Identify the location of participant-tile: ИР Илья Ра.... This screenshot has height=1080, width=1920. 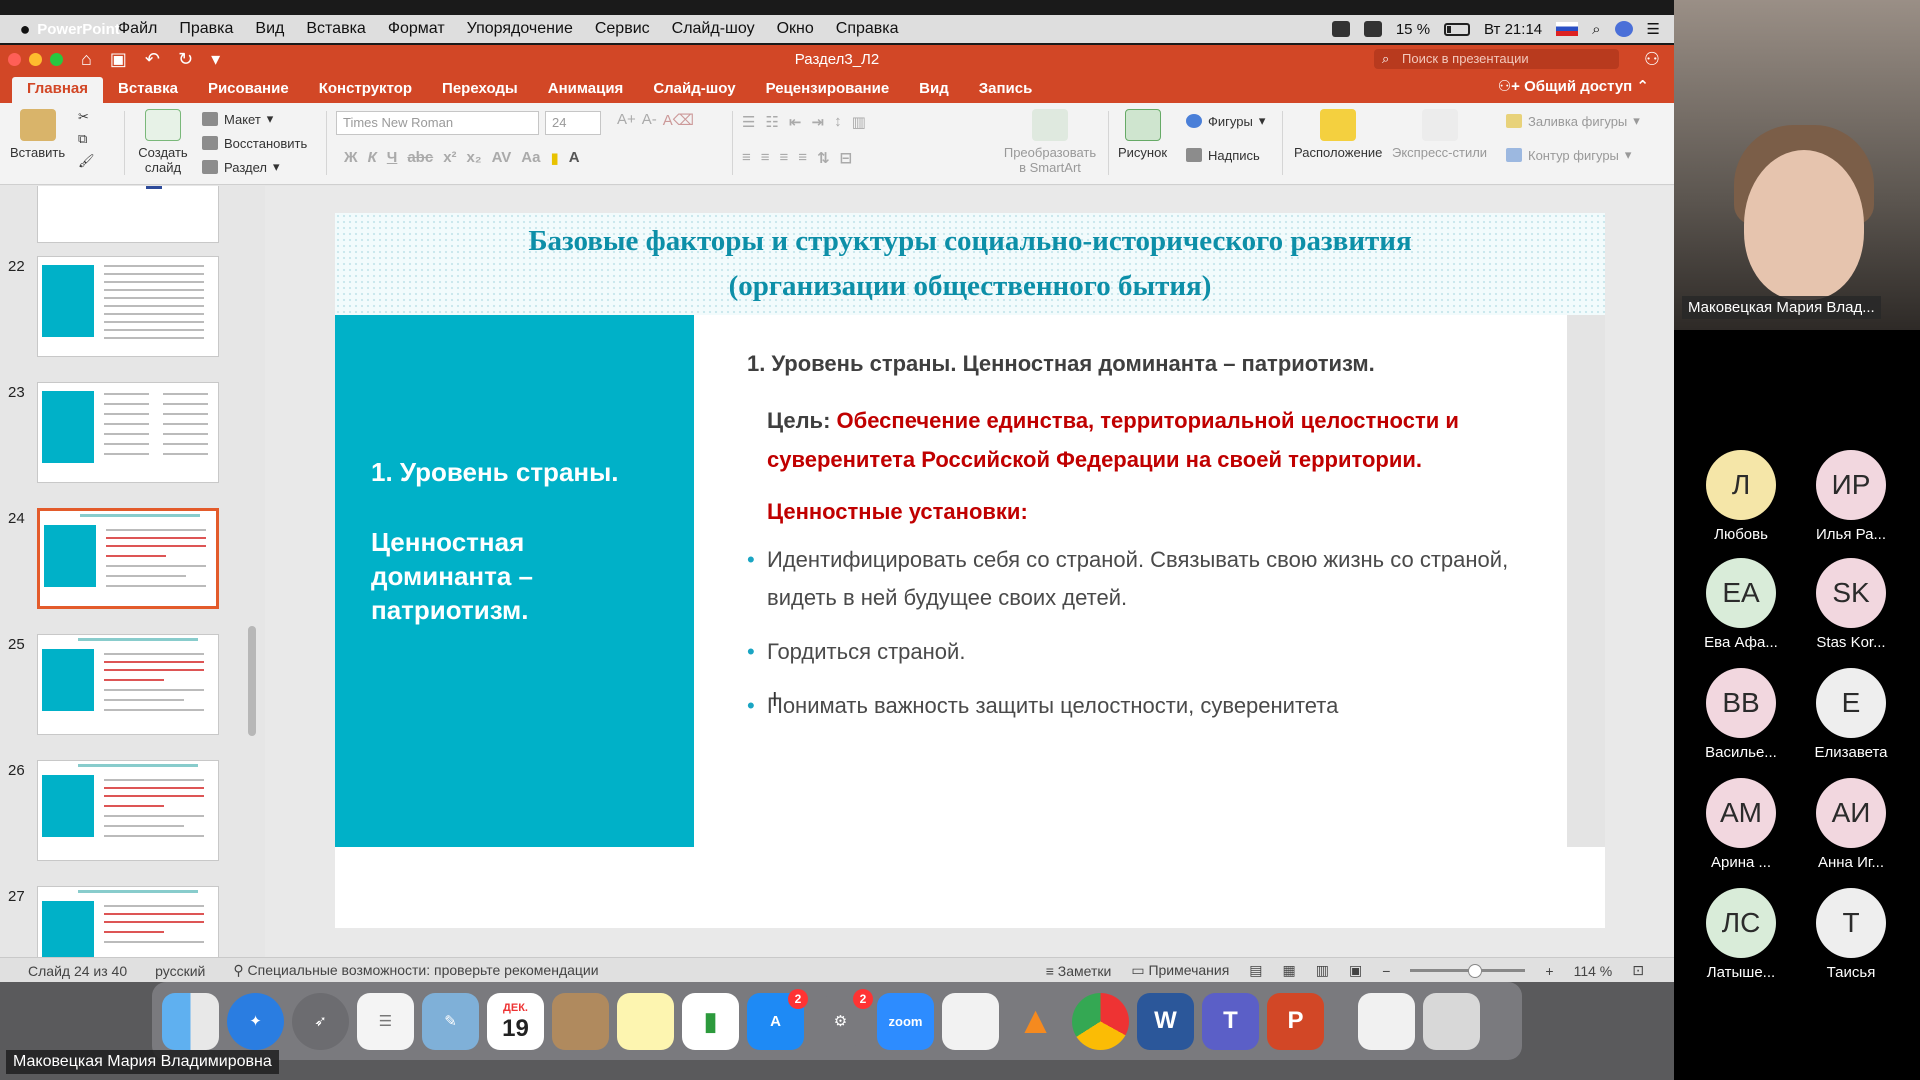
(1851, 496).